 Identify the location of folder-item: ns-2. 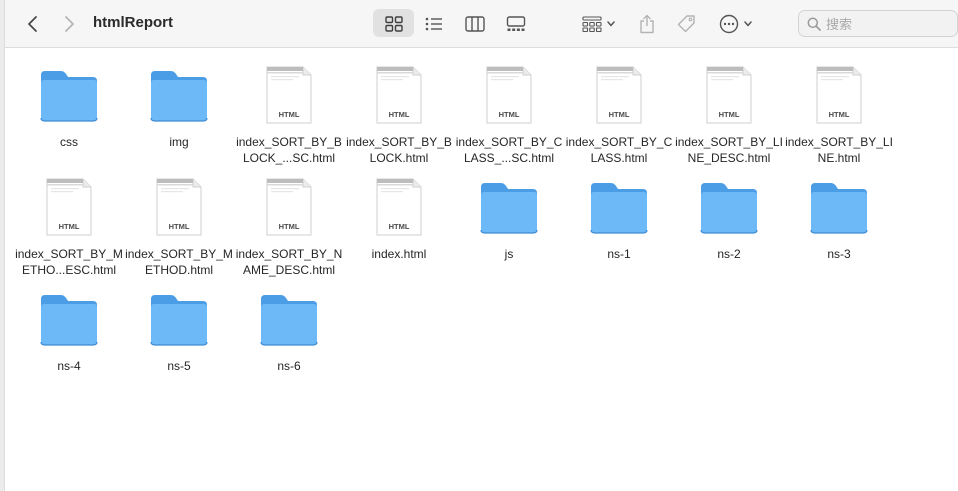
(729, 217).